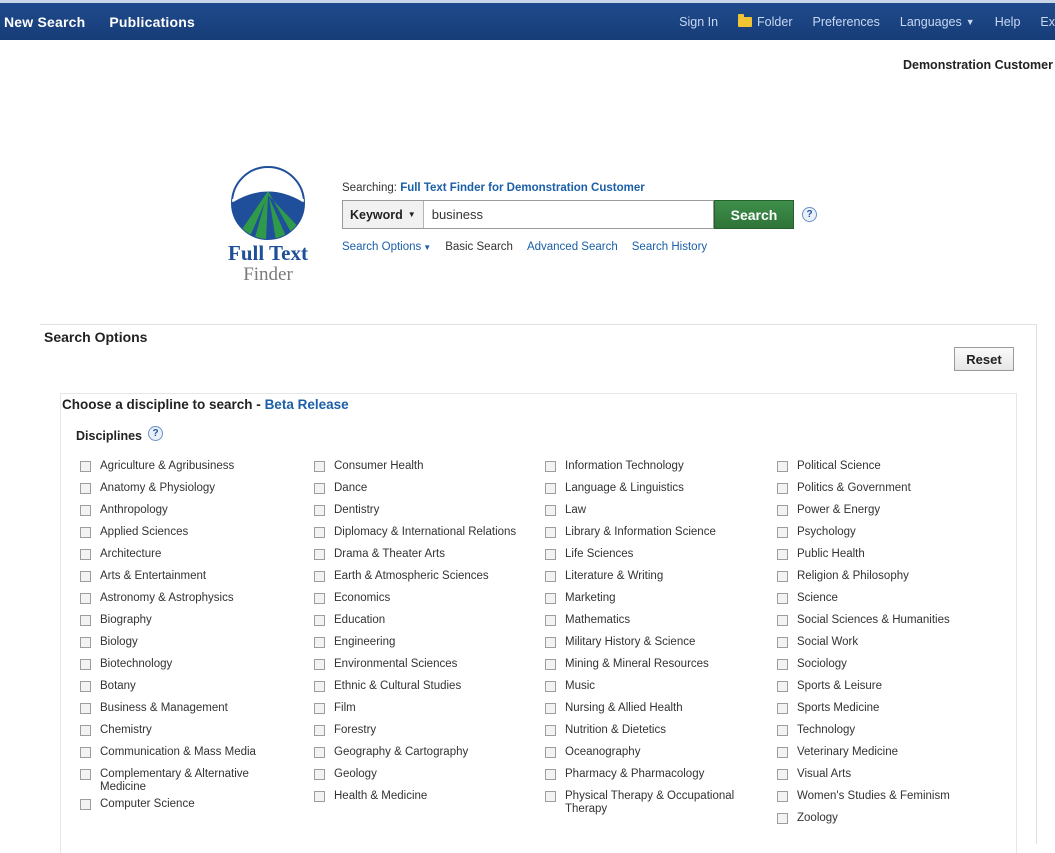 Image resolution: width=1055 pixels, height=853 pixels. What do you see at coordinates (650, 779) in the screenshot?
I see `discipline-item: Pharmacy & Pharmacology` at bounding box center [650, 779].